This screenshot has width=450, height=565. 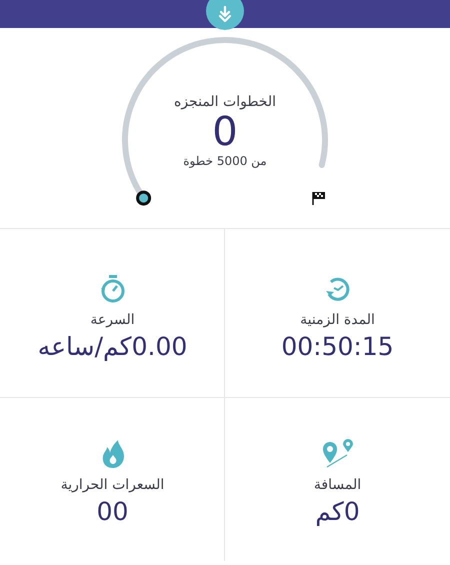 I want to click on steps-count: 0, so click(x=225, y=132).